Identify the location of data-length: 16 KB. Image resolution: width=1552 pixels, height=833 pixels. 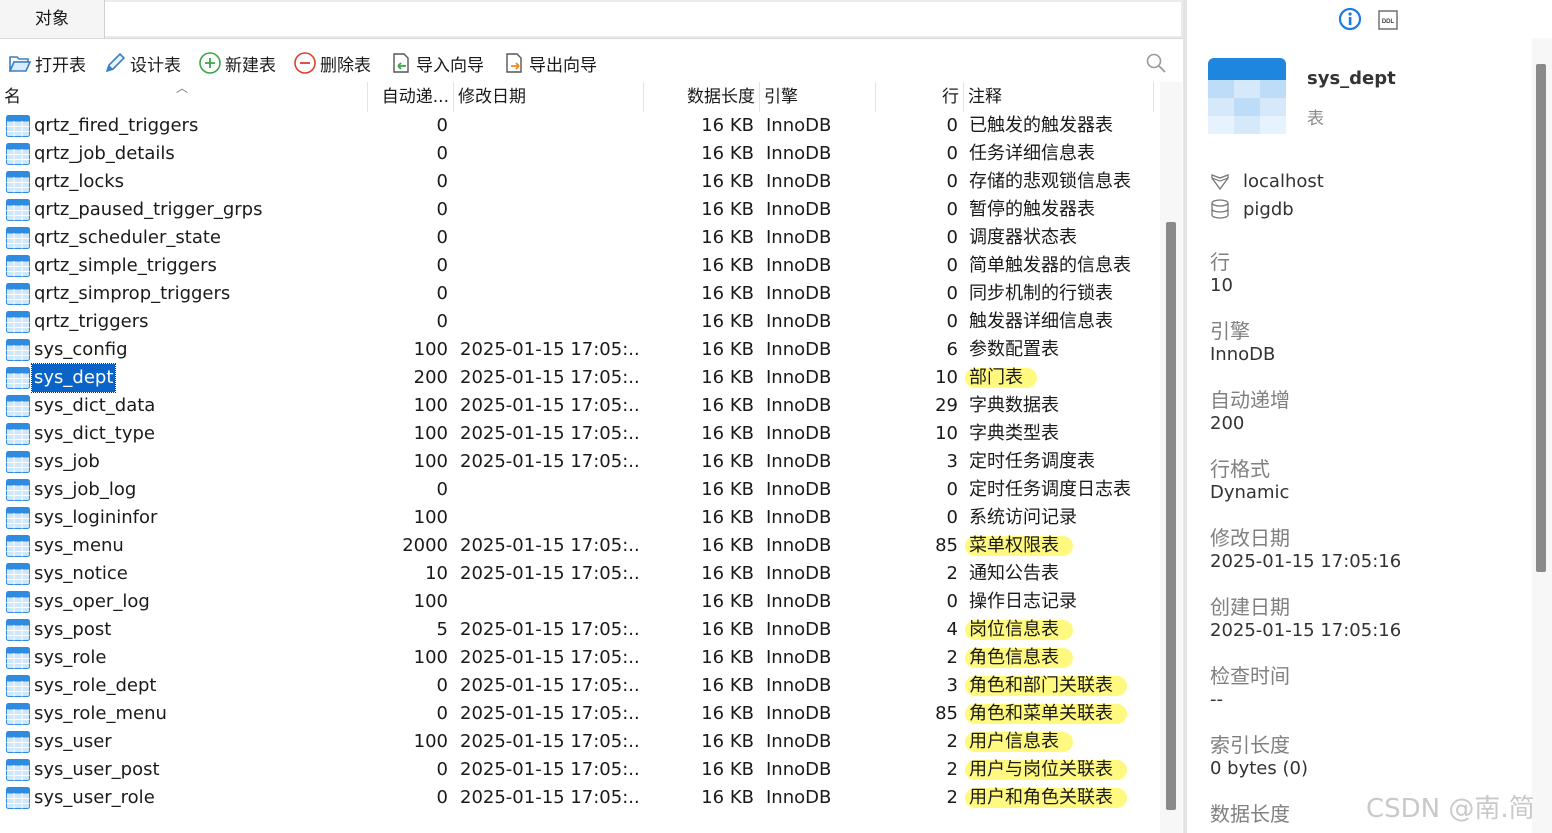
(727, 125).